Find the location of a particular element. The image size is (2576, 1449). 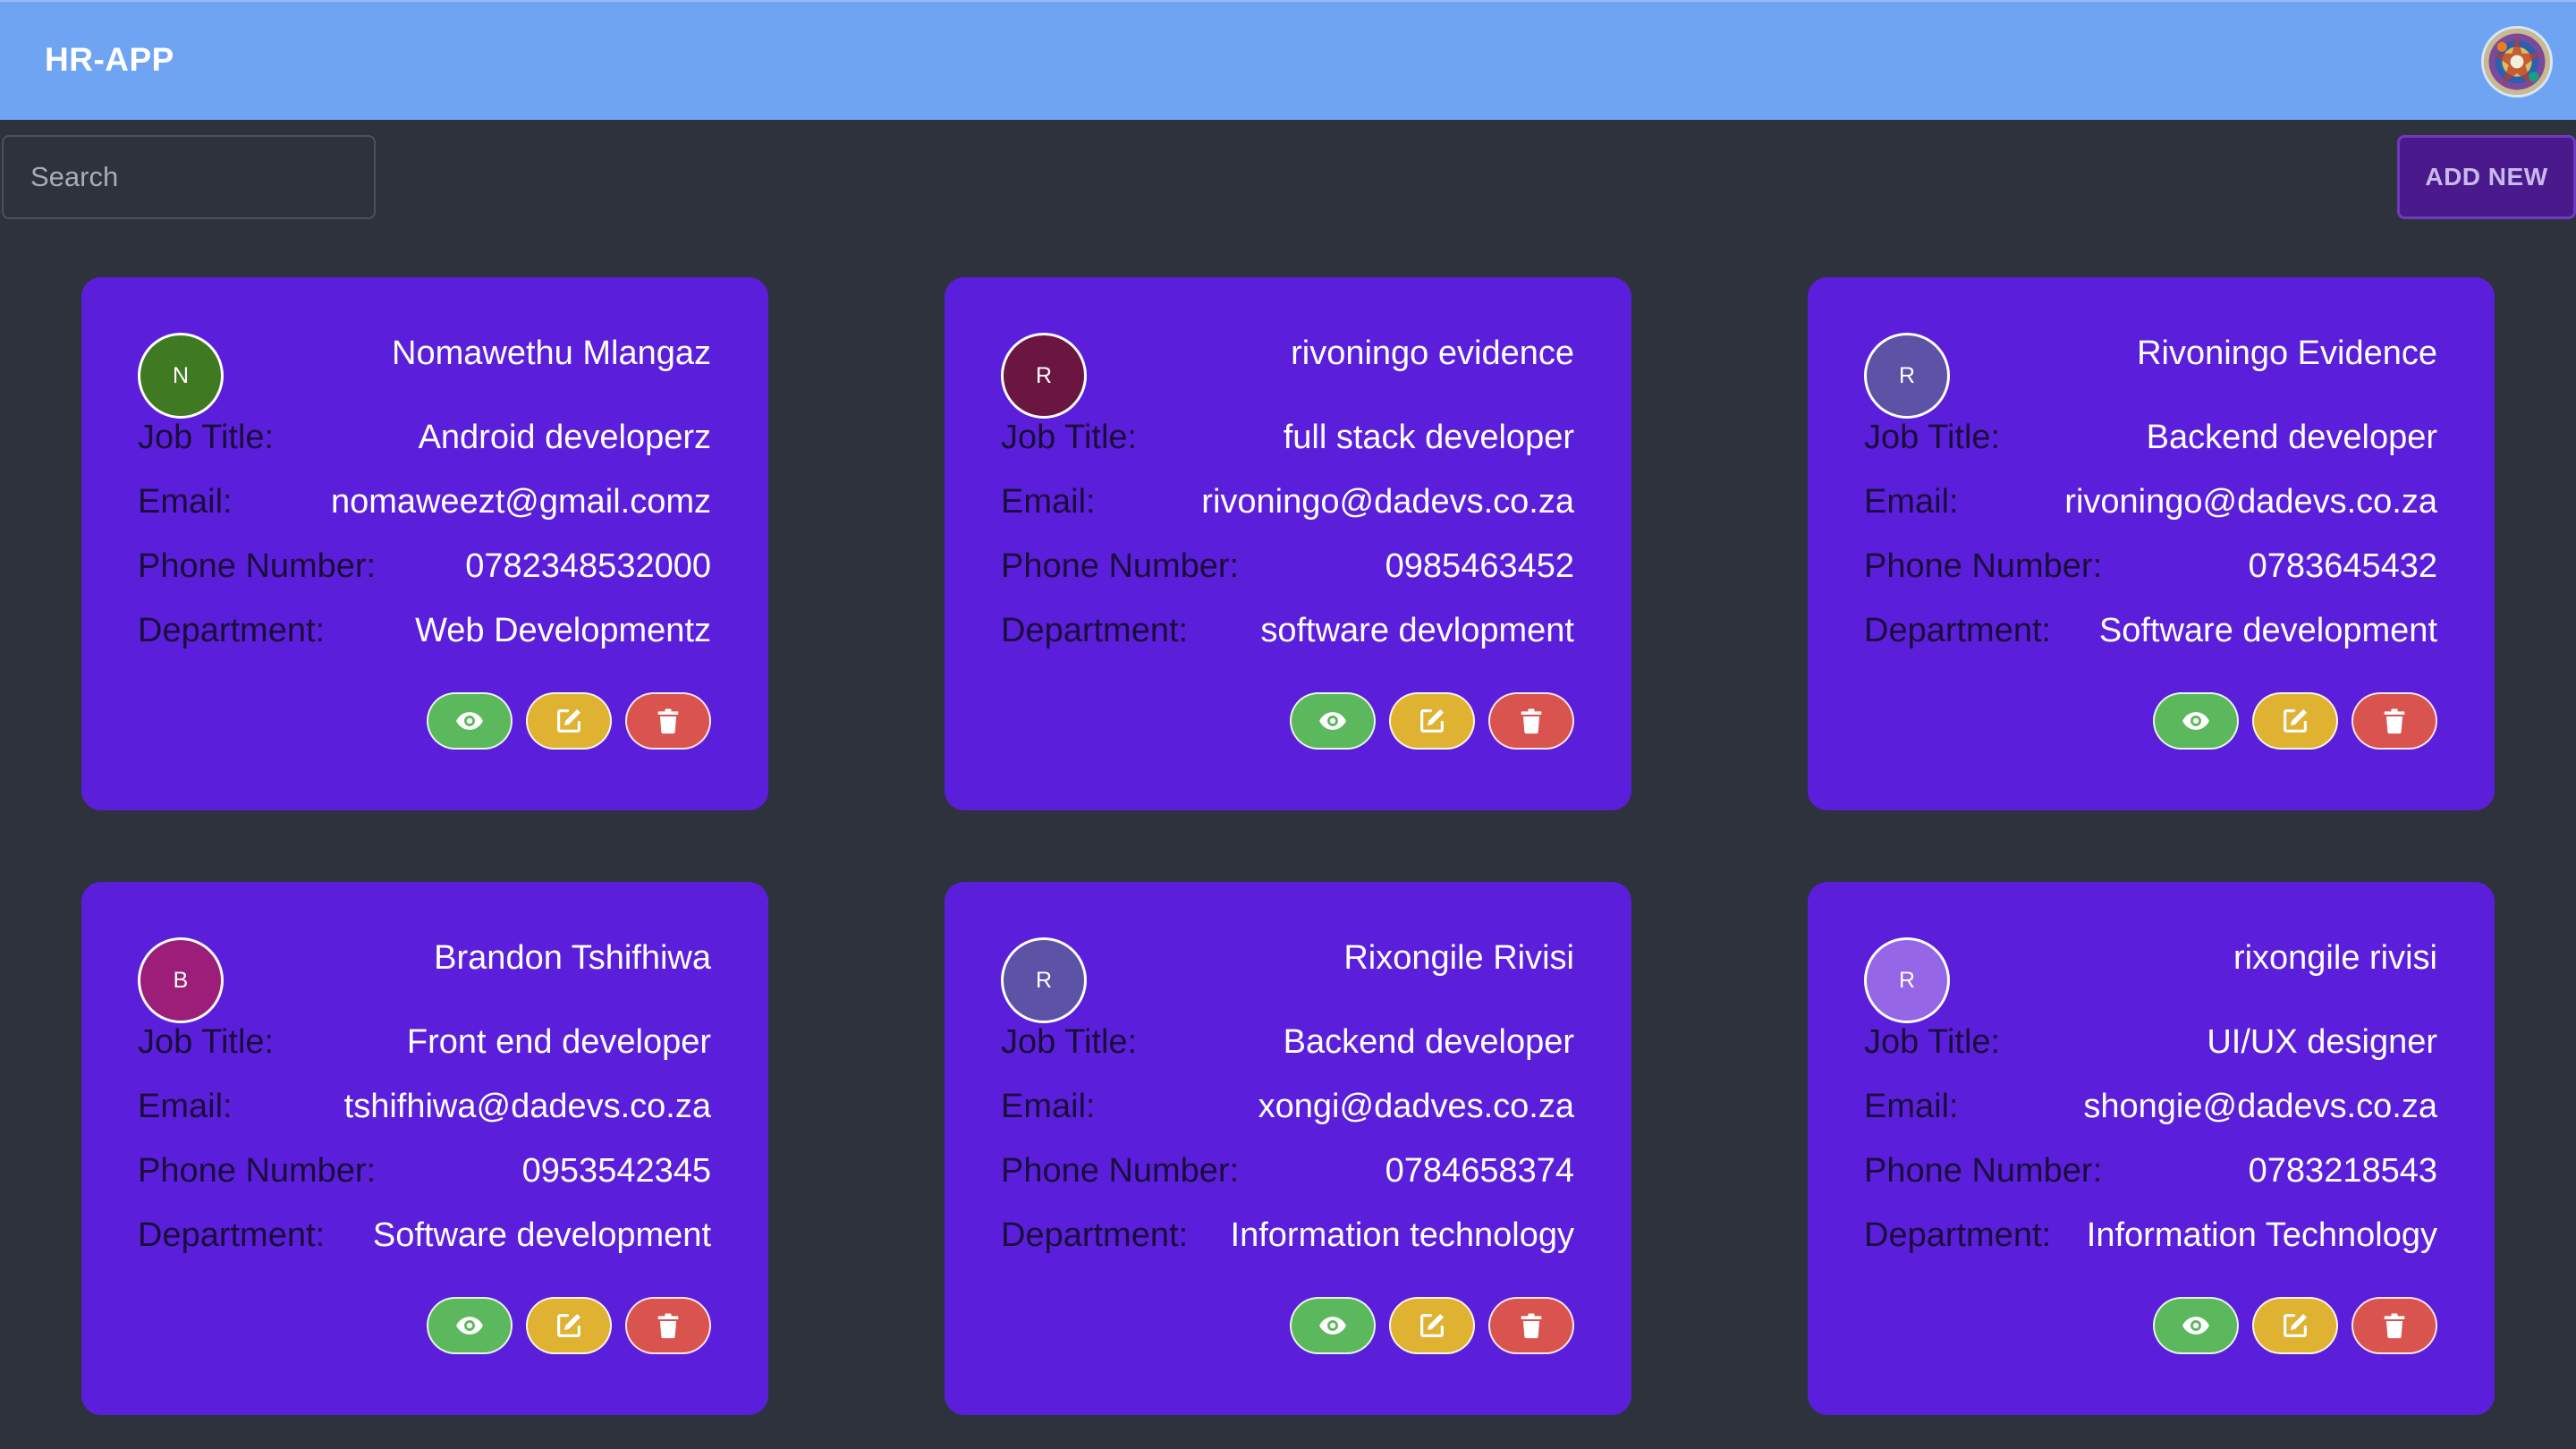

department-row: Department: Information technology is located at coordinates (1287, 1238).